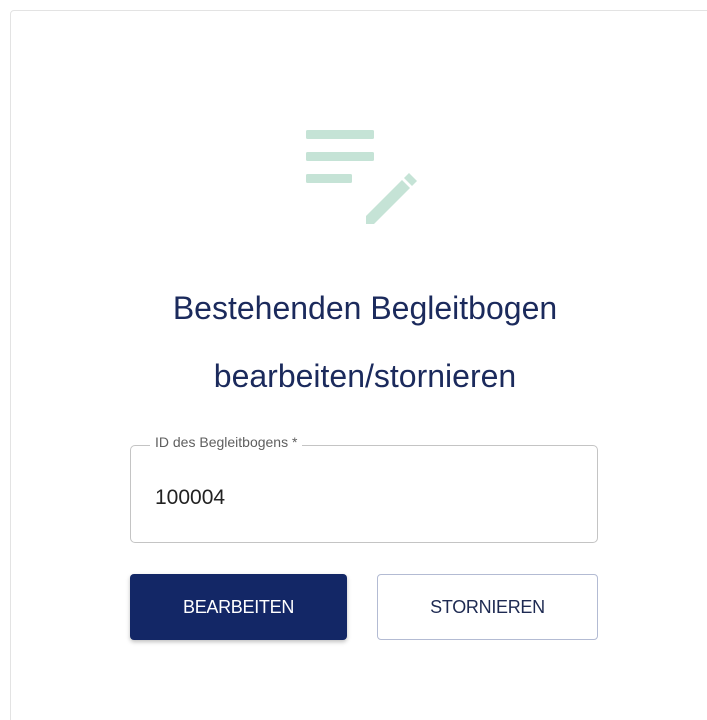 The image size is (707, 720). Describe the element at coordinates (226, 442) in the screenshot. I see `id-field-label: ID des Begleitbogens *` at that location.